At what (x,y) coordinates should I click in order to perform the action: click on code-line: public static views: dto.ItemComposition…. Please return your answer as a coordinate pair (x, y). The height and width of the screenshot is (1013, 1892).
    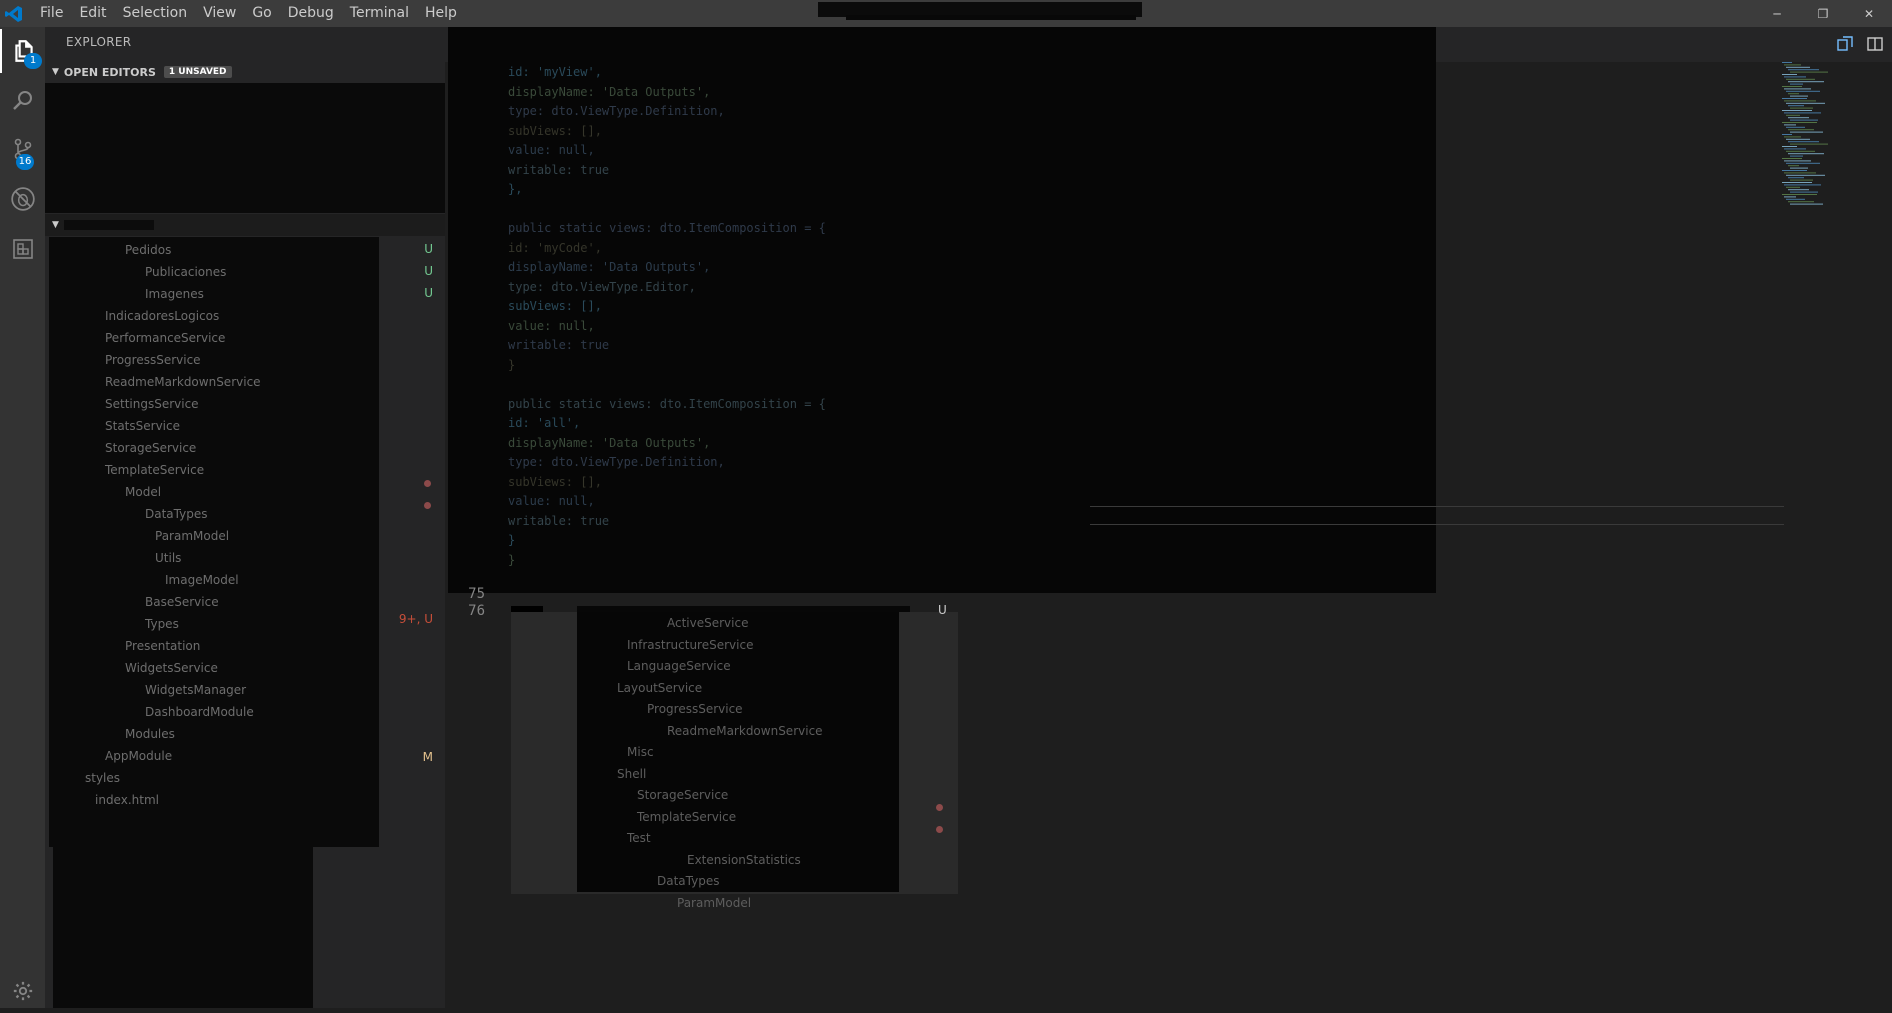
    Looking at the image, I should click on (667, 403).